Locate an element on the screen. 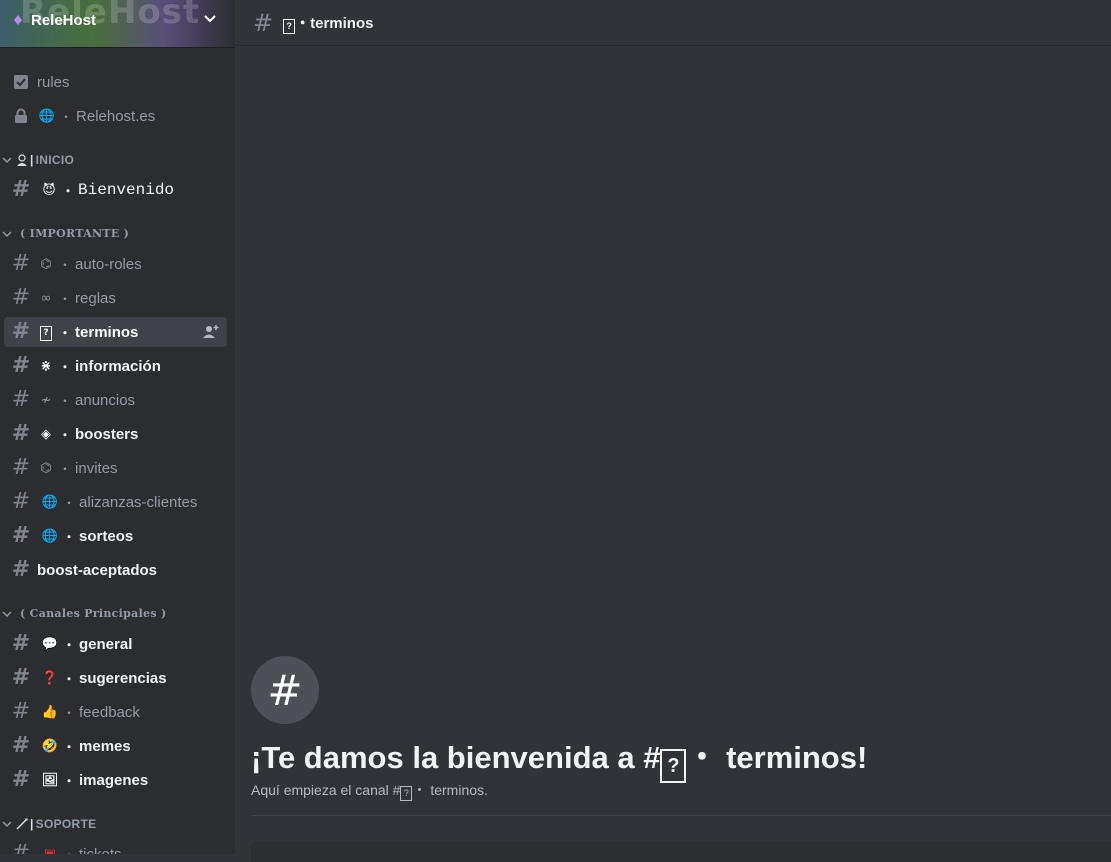  channel-label: anuncios is located at coordinates (105, 400).